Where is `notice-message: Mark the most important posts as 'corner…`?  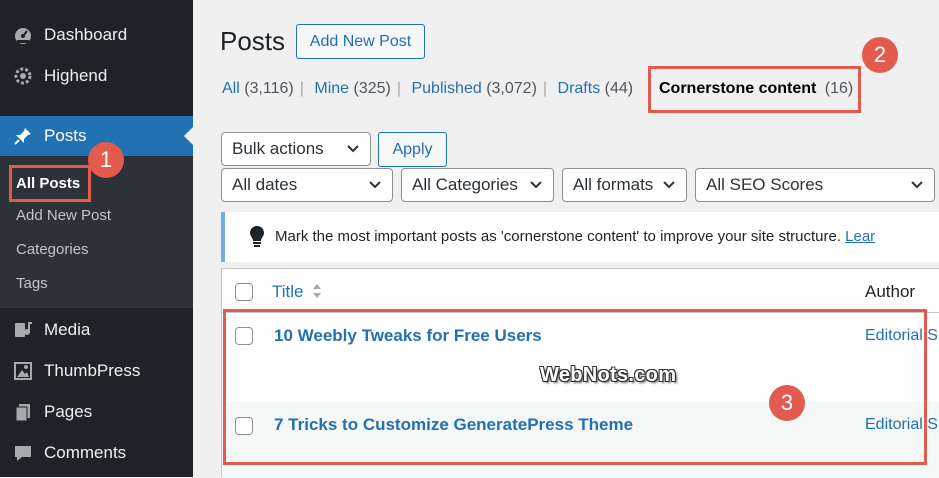 notice-message: Mark the most important posts as 'corner… is located at coordinates (558, 236).